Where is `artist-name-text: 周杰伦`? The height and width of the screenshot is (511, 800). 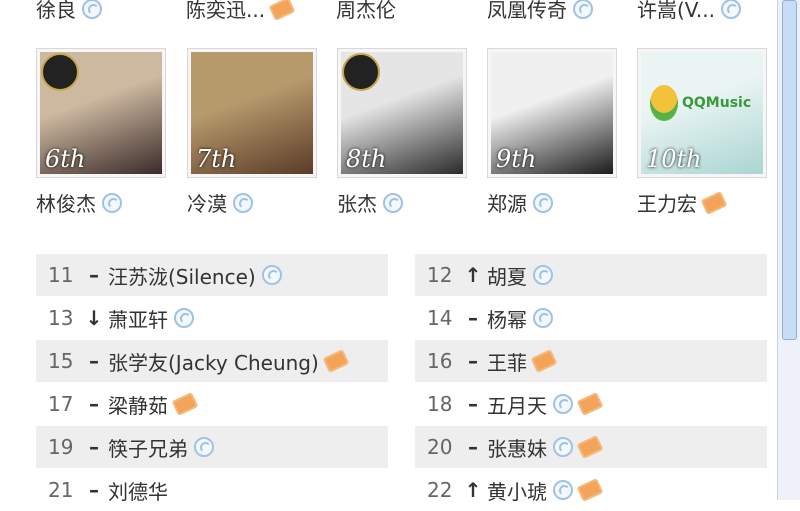
artist-name-text: 周杰伦 is located at coordinates (366, 11).